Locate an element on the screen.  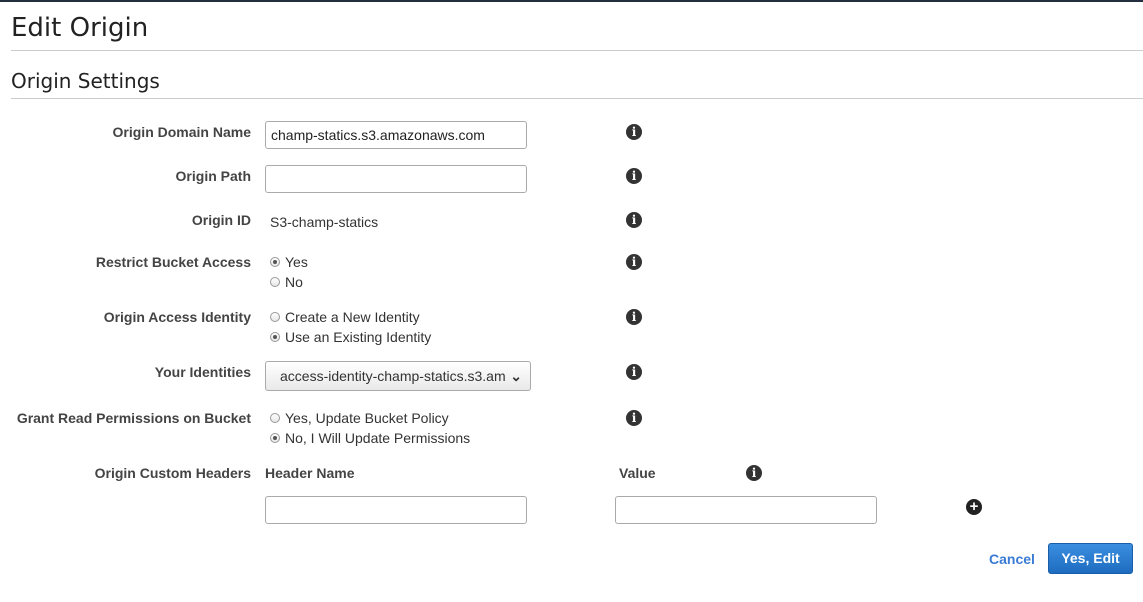
yes-edit-button: Yes, Edit is located at coordinates (1090, 558).